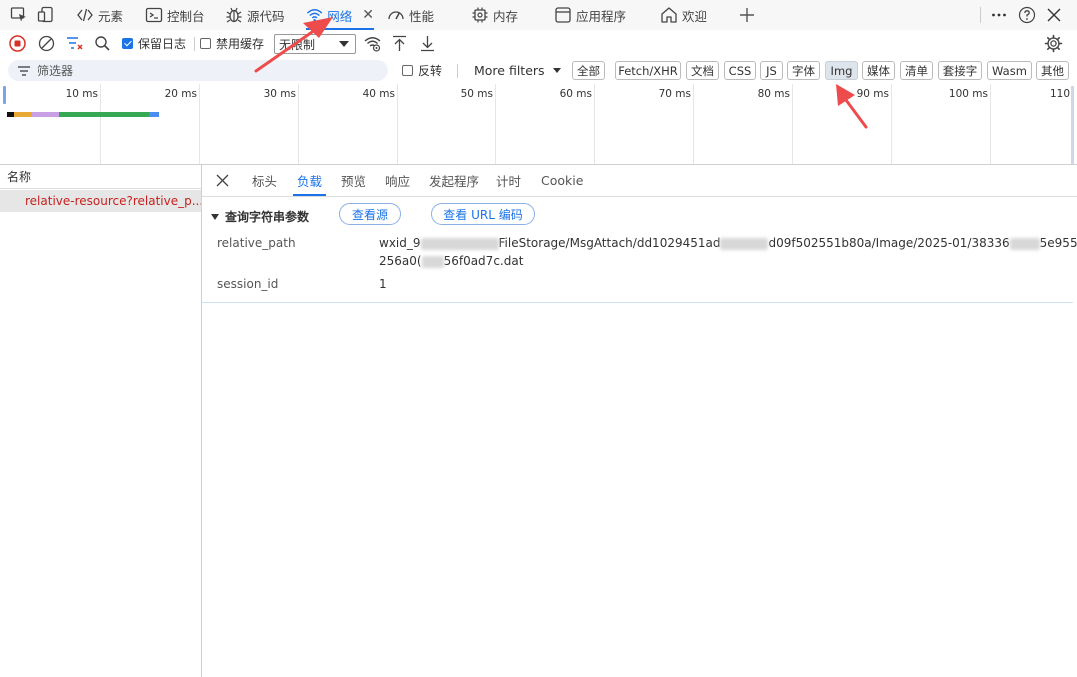 This screenshot has height=677, width=1077. Describe the element at coordinates (102, 43) in the screenshot. I see `search-icon` at that location.